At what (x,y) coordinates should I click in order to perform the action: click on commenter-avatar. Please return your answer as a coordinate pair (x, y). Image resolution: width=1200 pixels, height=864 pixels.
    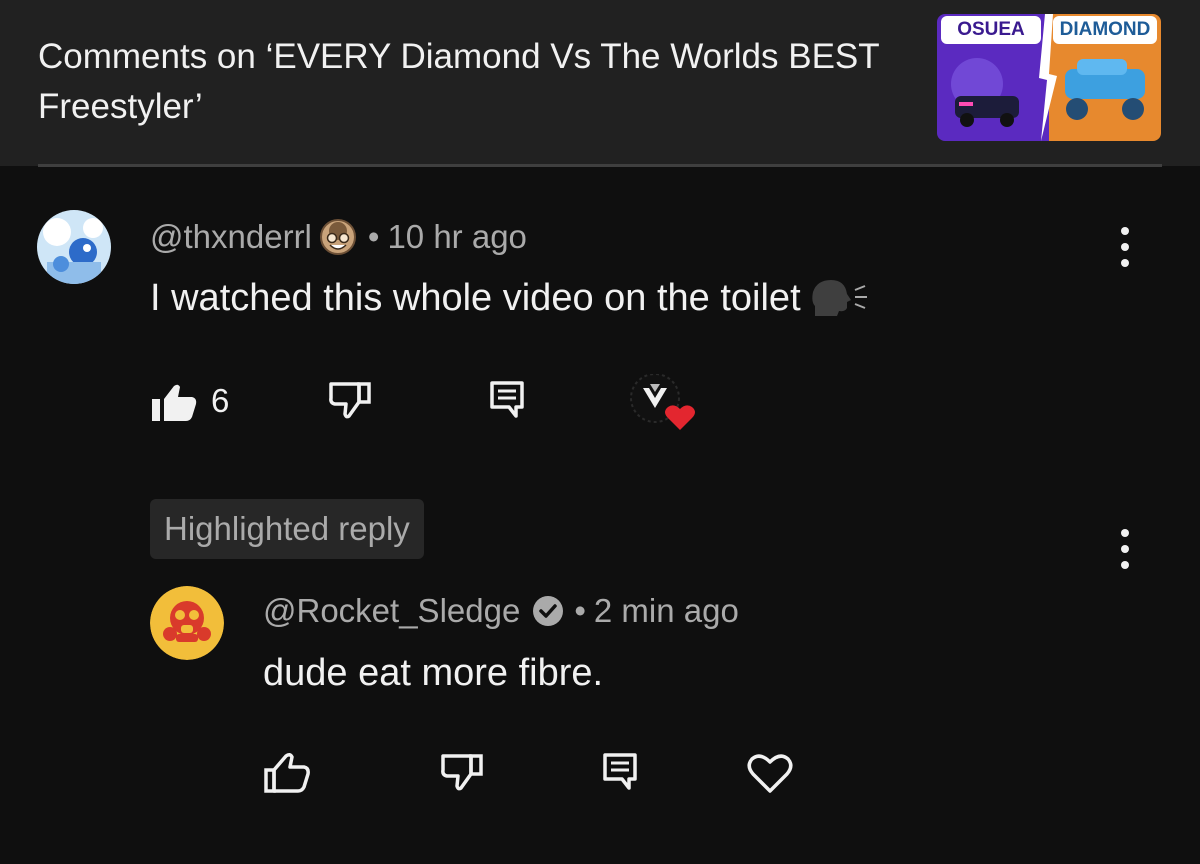
    Looking at the image, I should click on (74, 247).